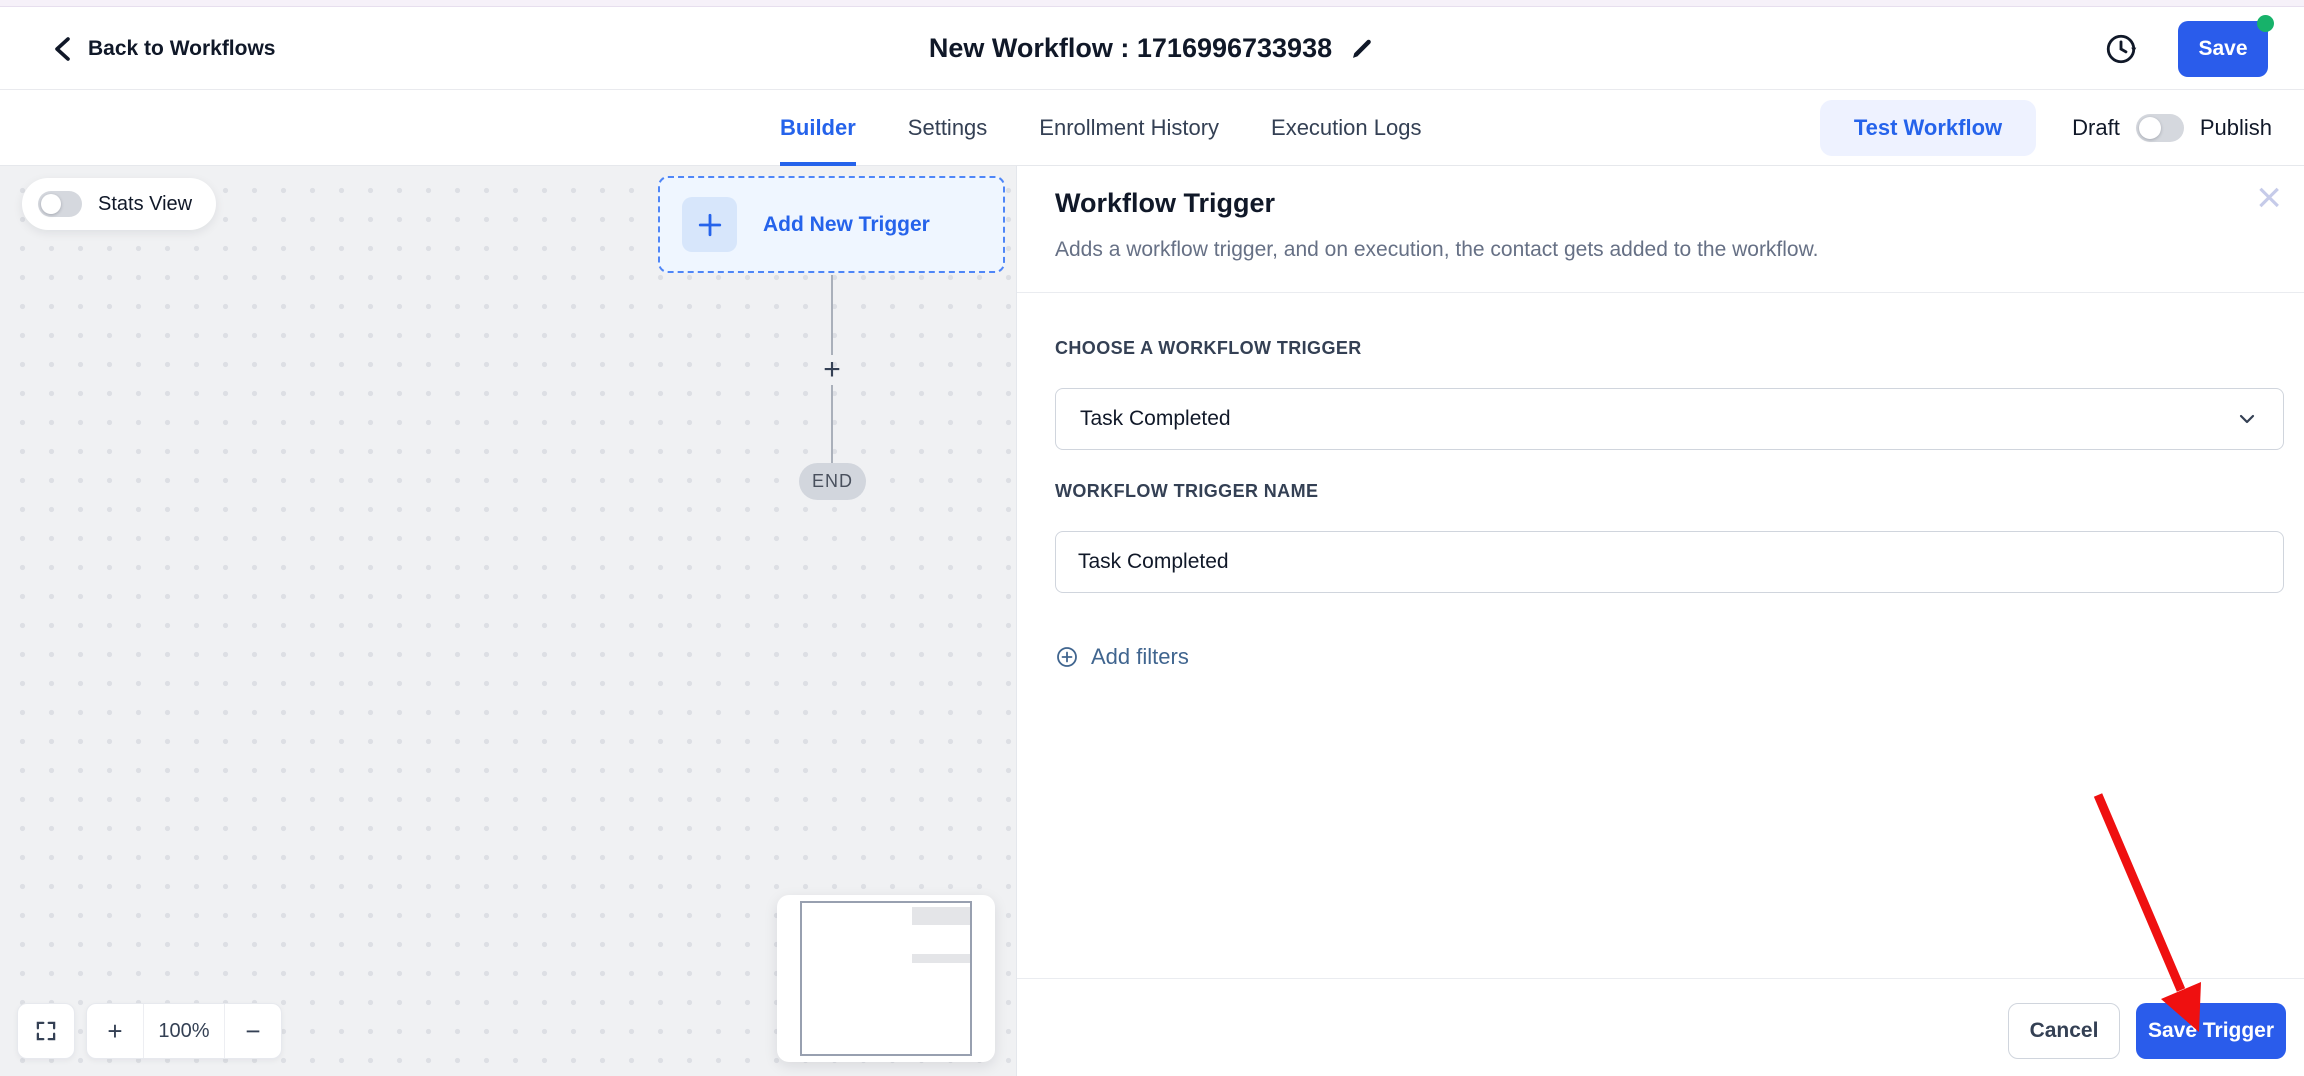  What do you see at coordinates (832, 424) in the screenshot?
I see `connector-line-bottom` at bounding box center [832, 424].